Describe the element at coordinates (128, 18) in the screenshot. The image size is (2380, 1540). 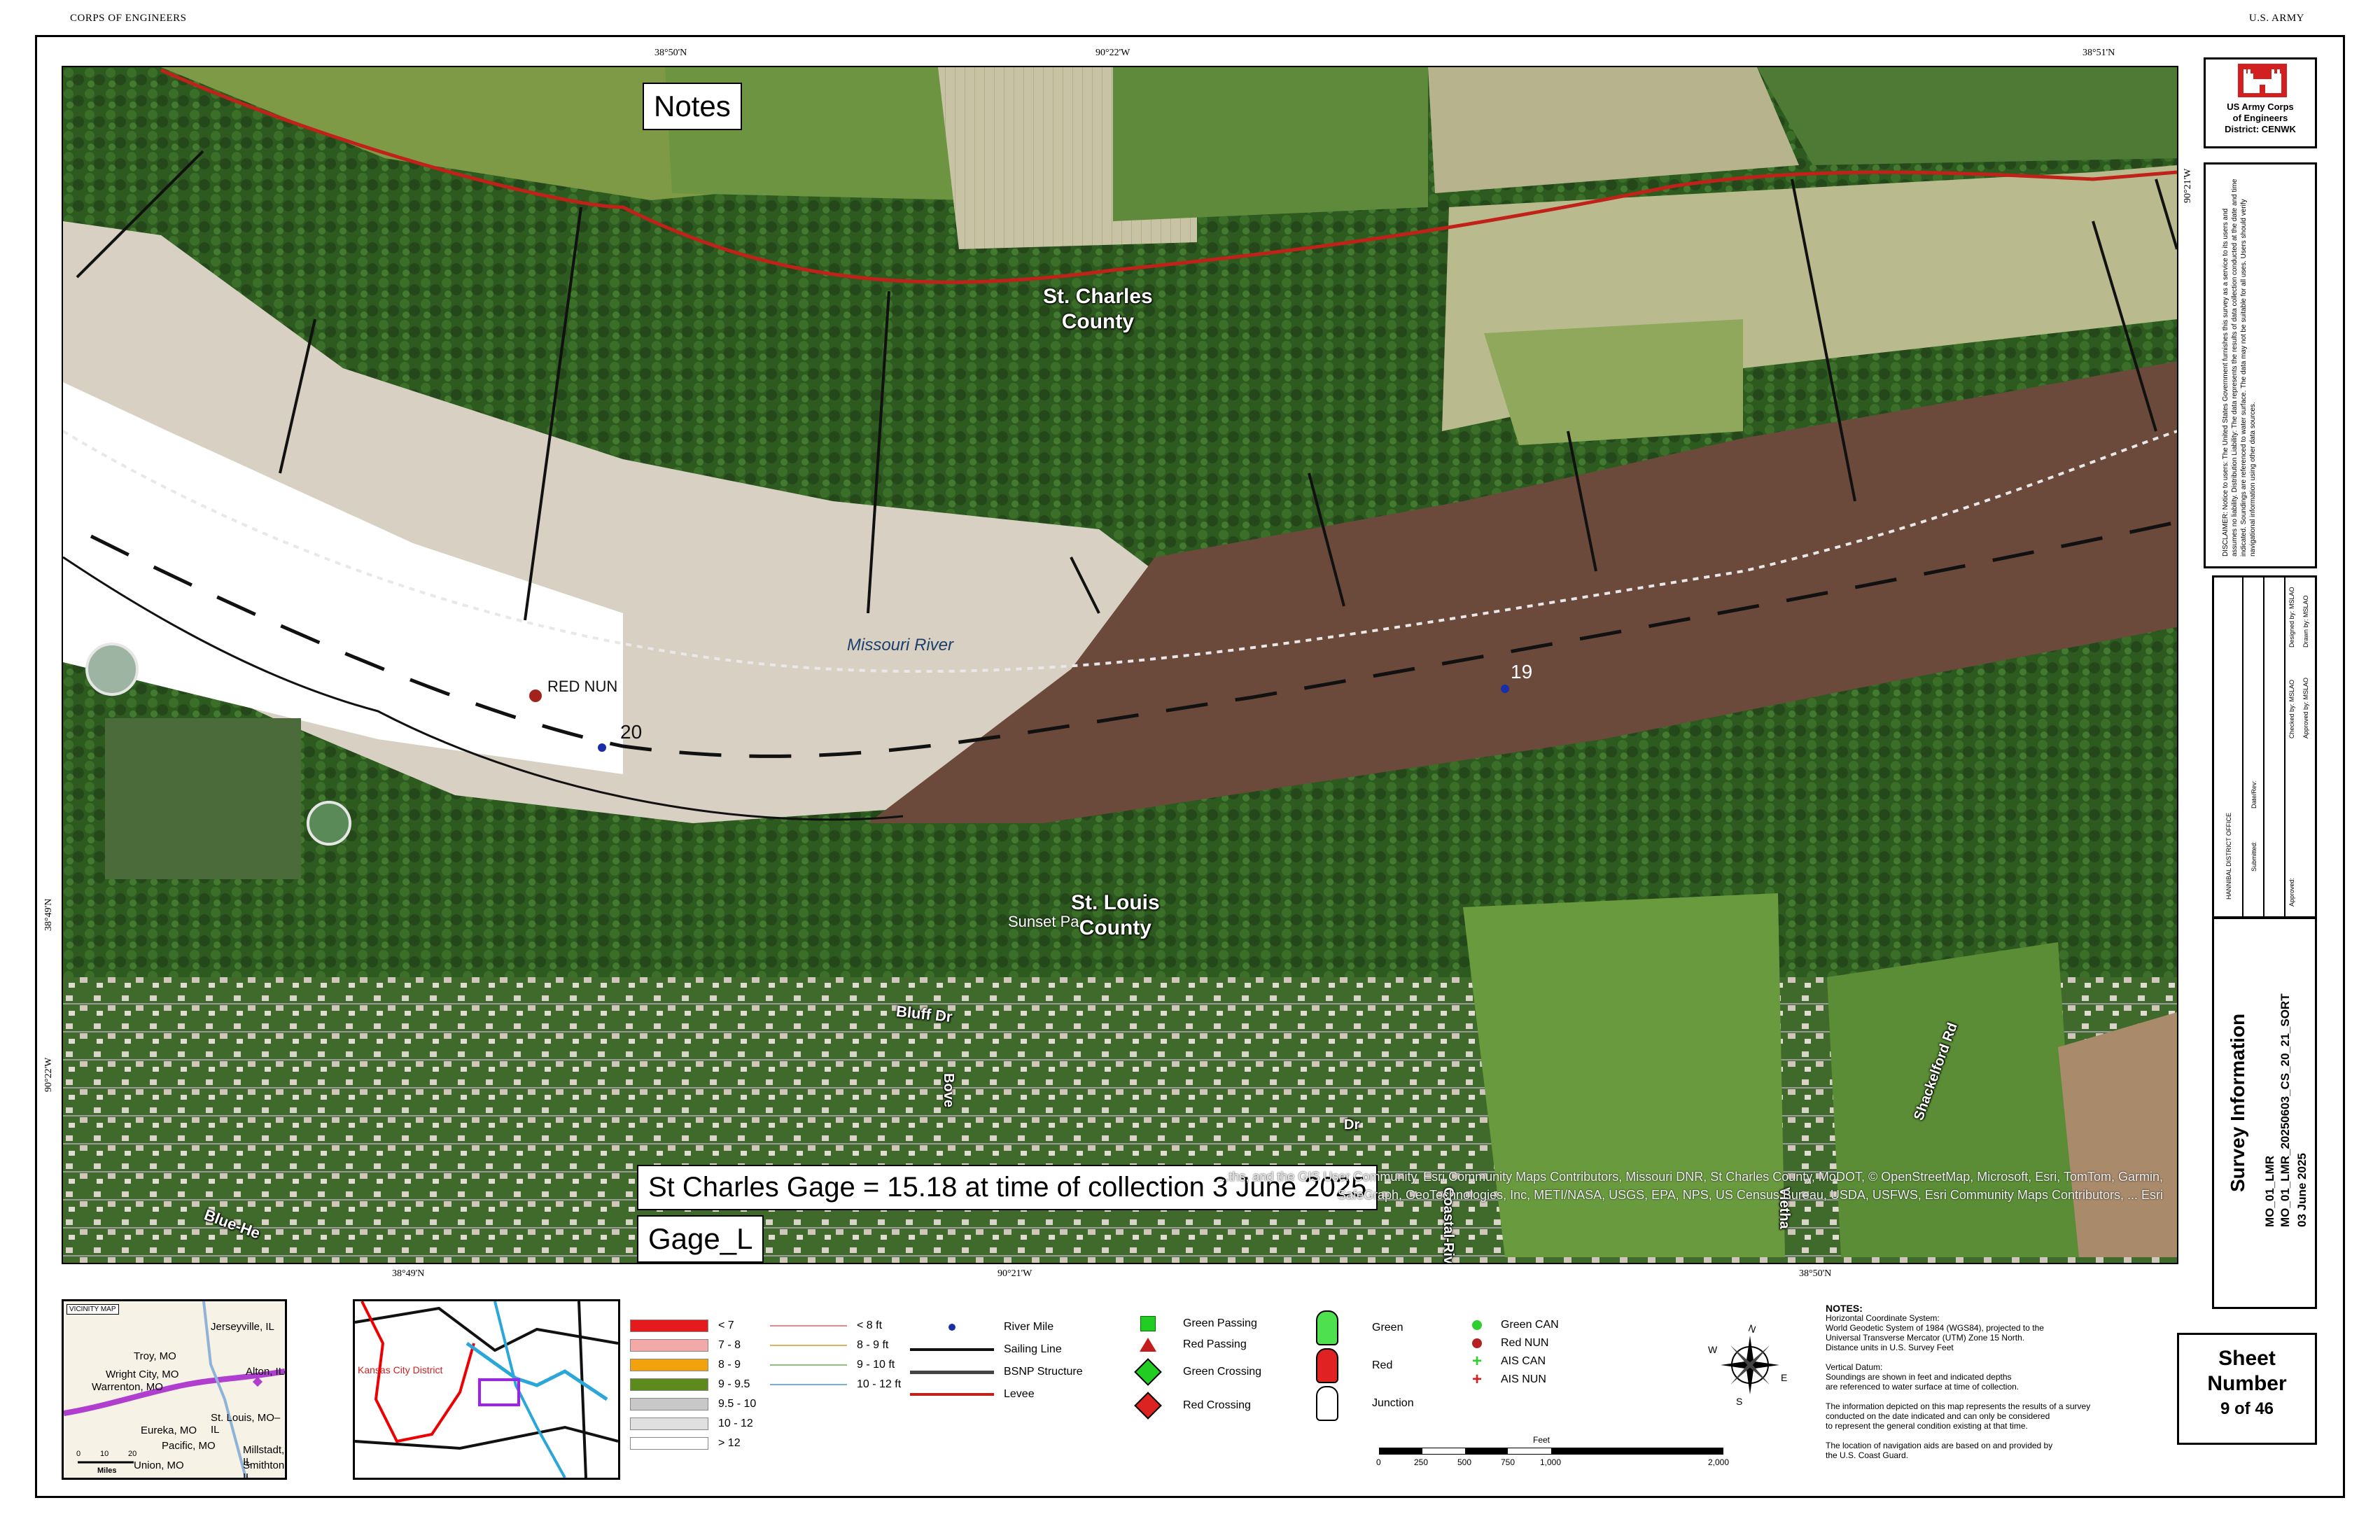
I see `header-left: CORPS OF ENGINEERS` at that location.